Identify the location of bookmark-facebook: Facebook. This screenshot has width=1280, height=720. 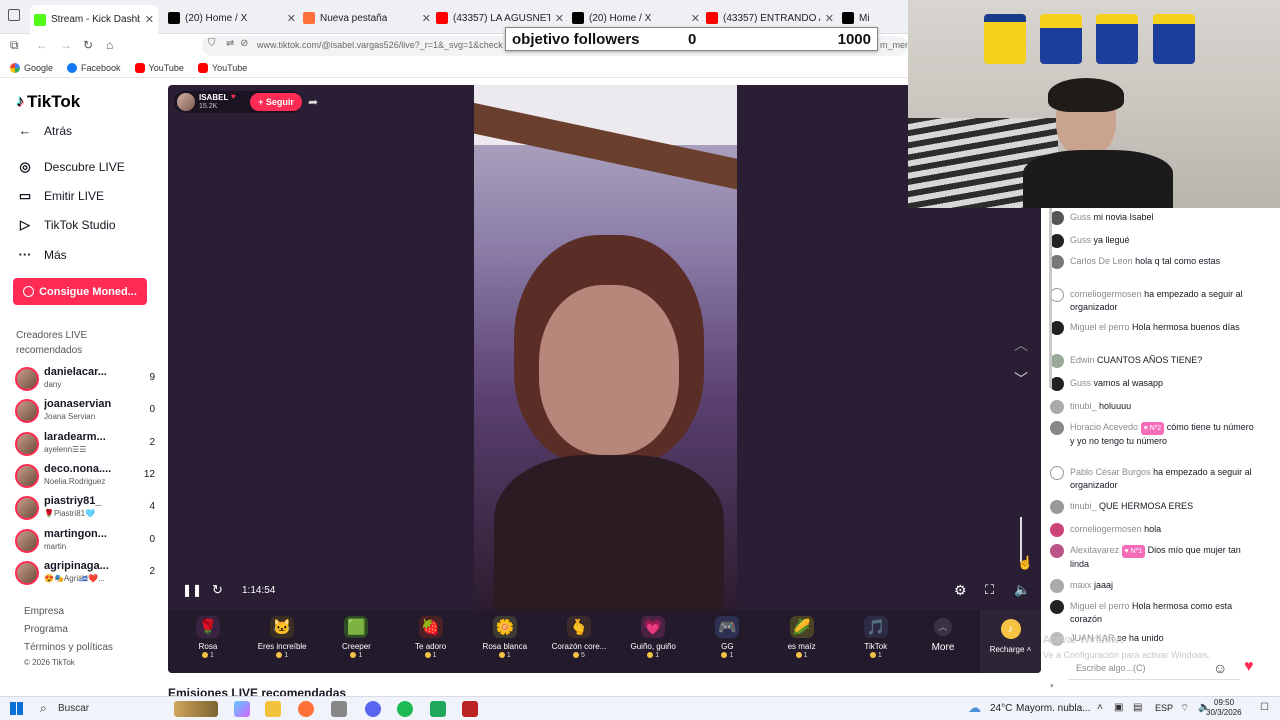
(94, 67).